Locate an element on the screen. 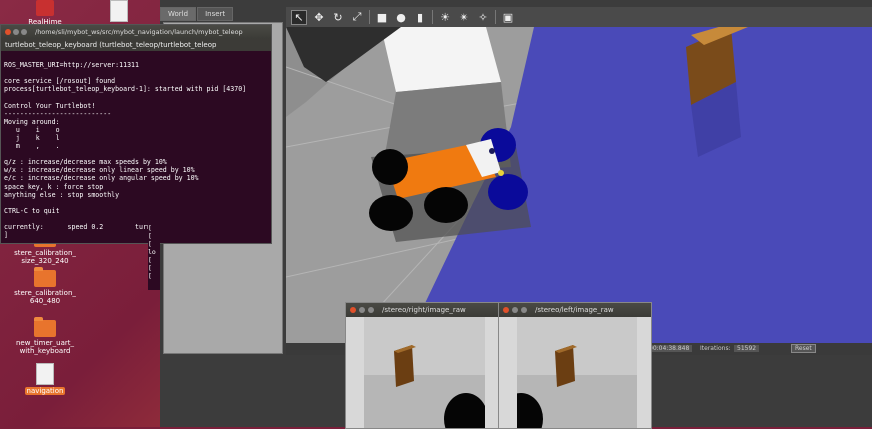  box-icon: ■ is located at coordinates (382, 17).